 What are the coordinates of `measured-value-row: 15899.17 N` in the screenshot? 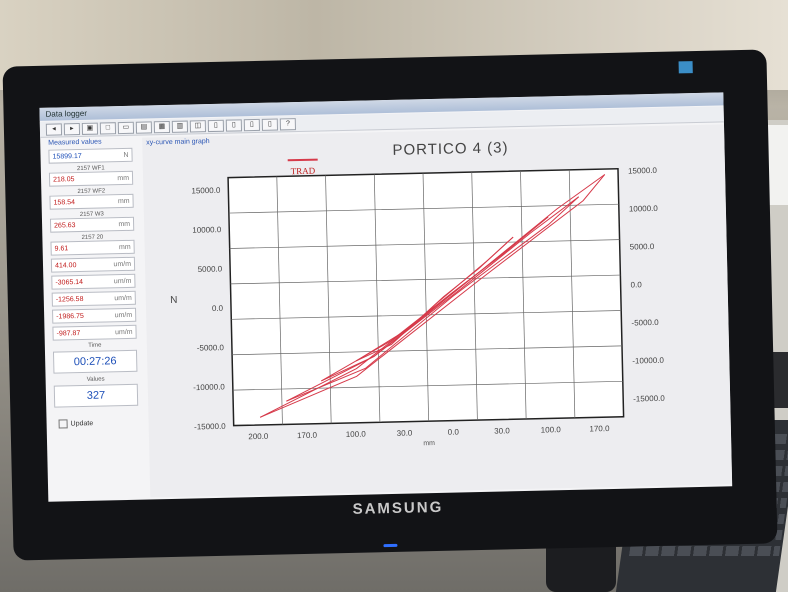 It's located at (90, 155).